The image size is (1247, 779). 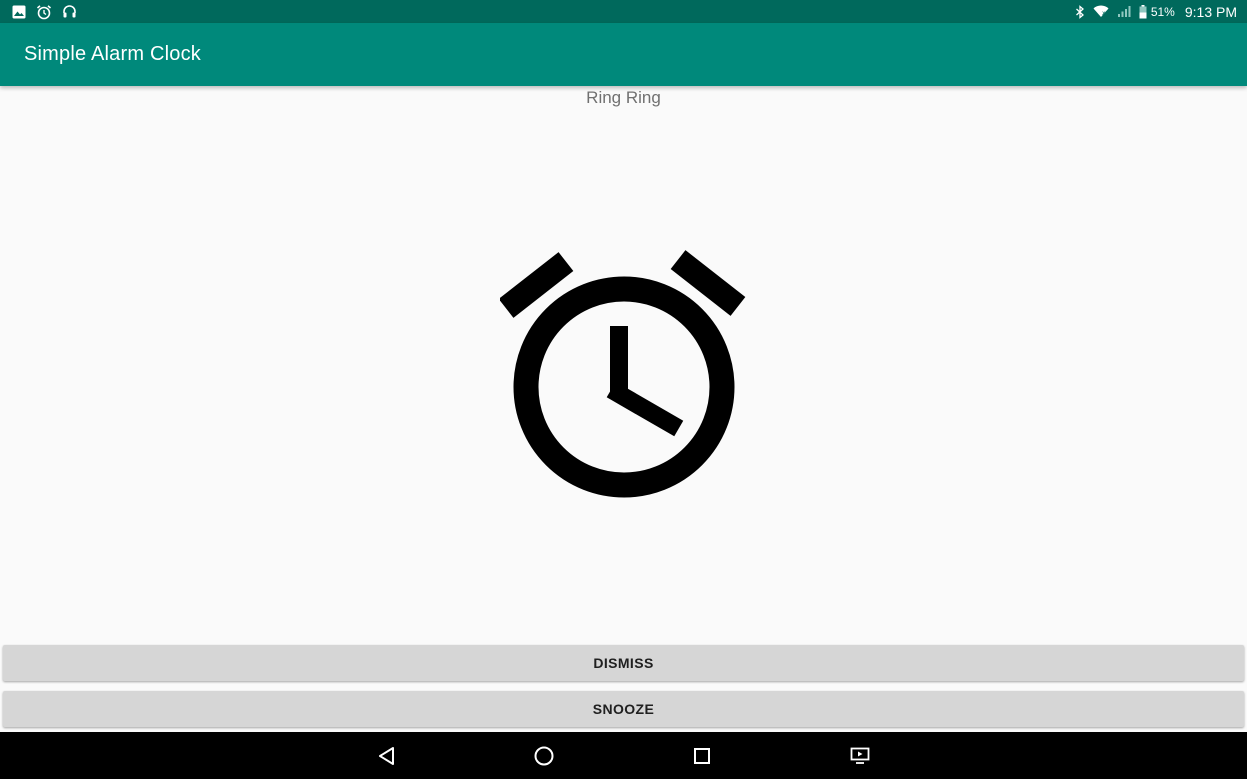 I want to click on alarm-label: Ring Ring, so click(x=623, y=97).